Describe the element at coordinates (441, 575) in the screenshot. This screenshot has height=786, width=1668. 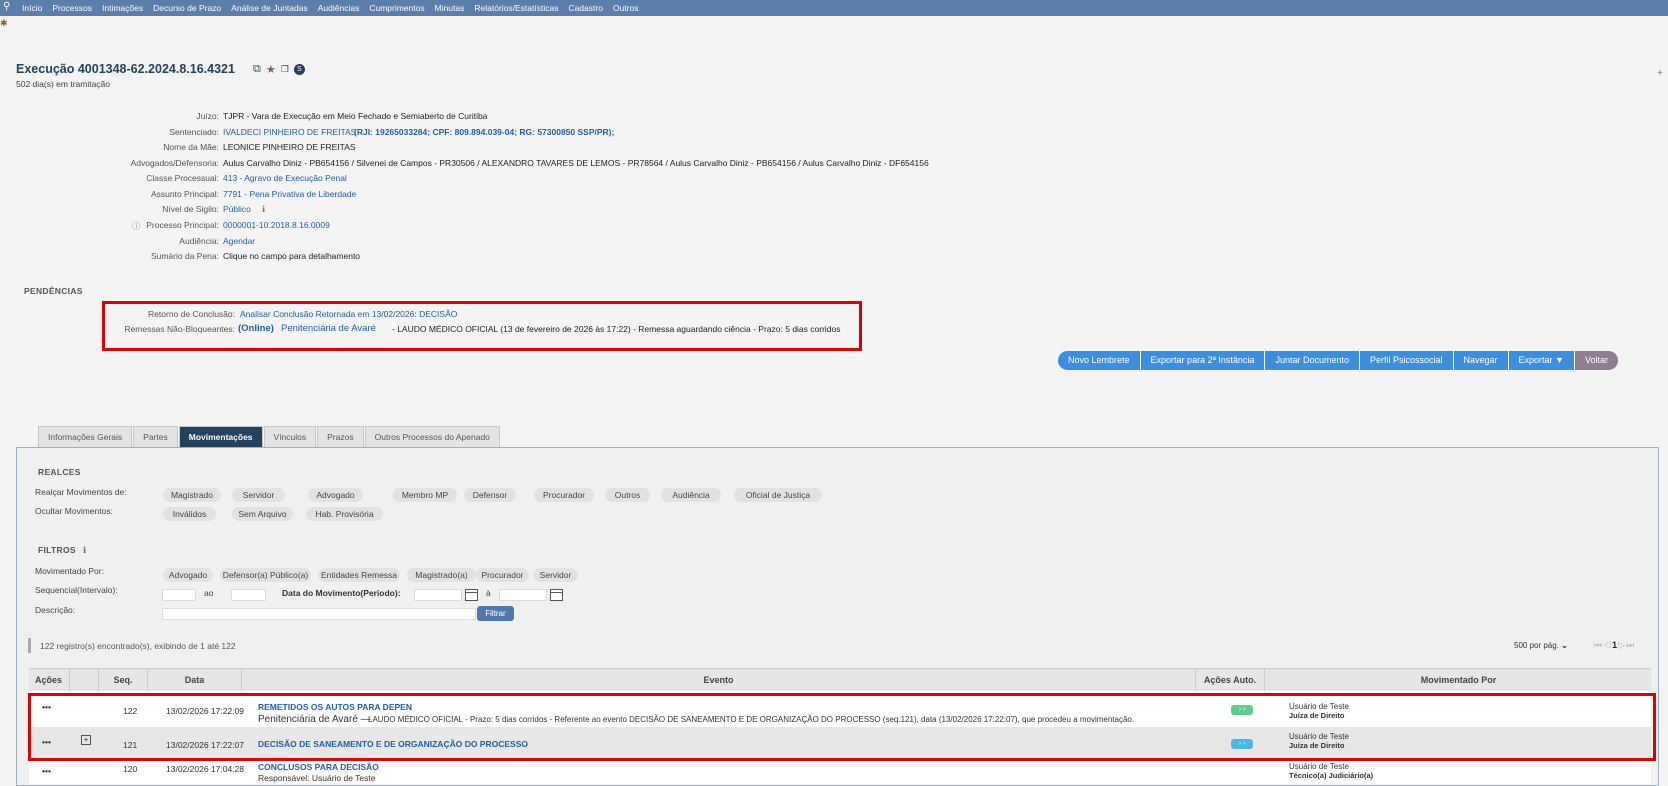
I see `mov-chip-magistrado: Magistrado(a)` at that location.